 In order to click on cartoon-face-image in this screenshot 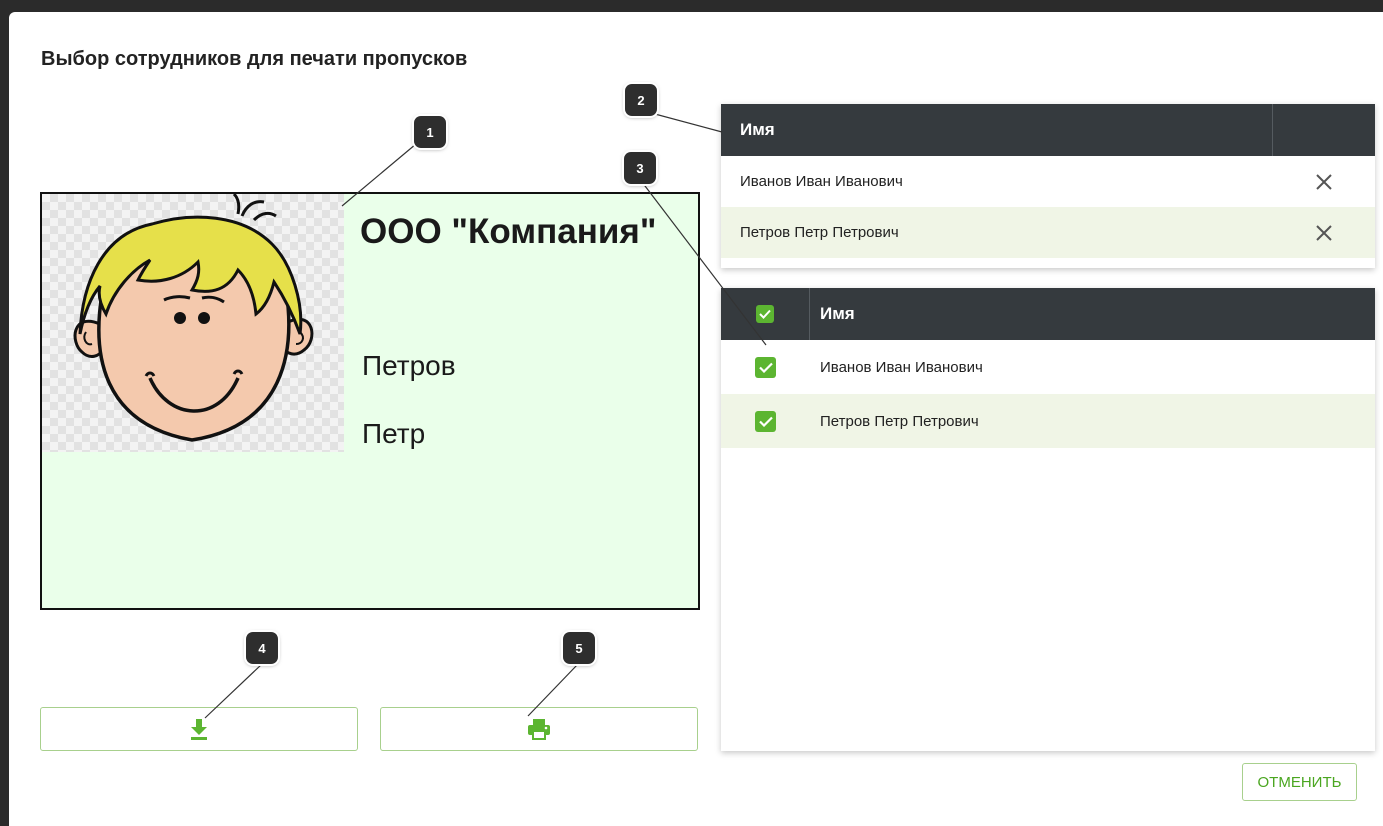, I will do `click(193, 318)`.